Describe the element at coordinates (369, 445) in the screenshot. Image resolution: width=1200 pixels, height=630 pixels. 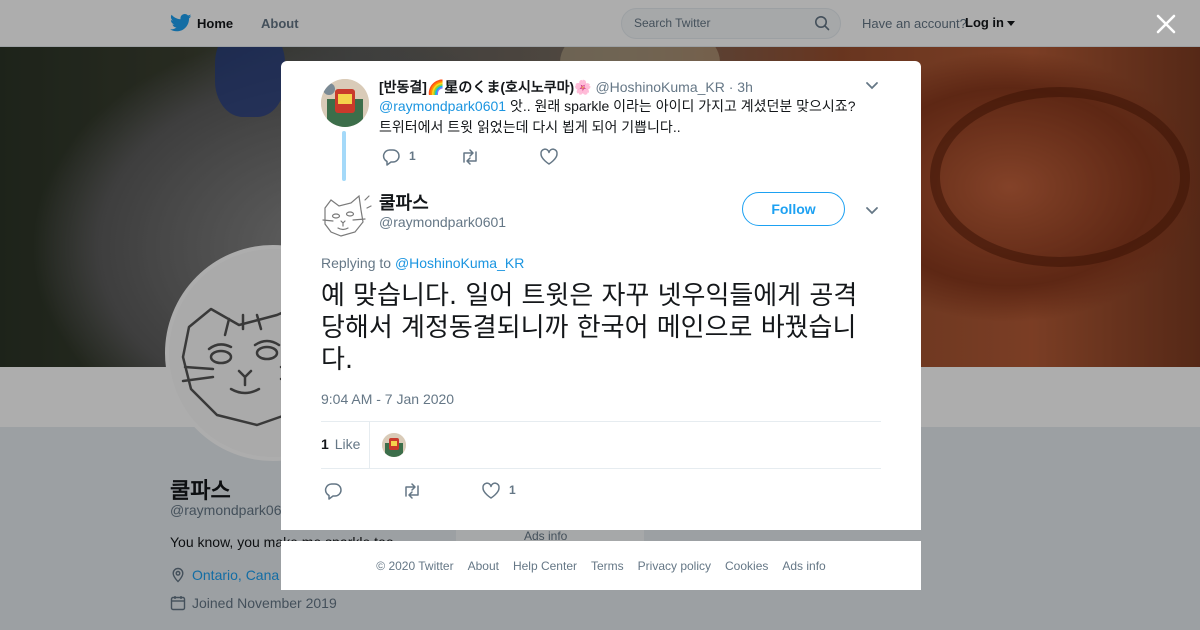
I see `stats-divider` at that location.